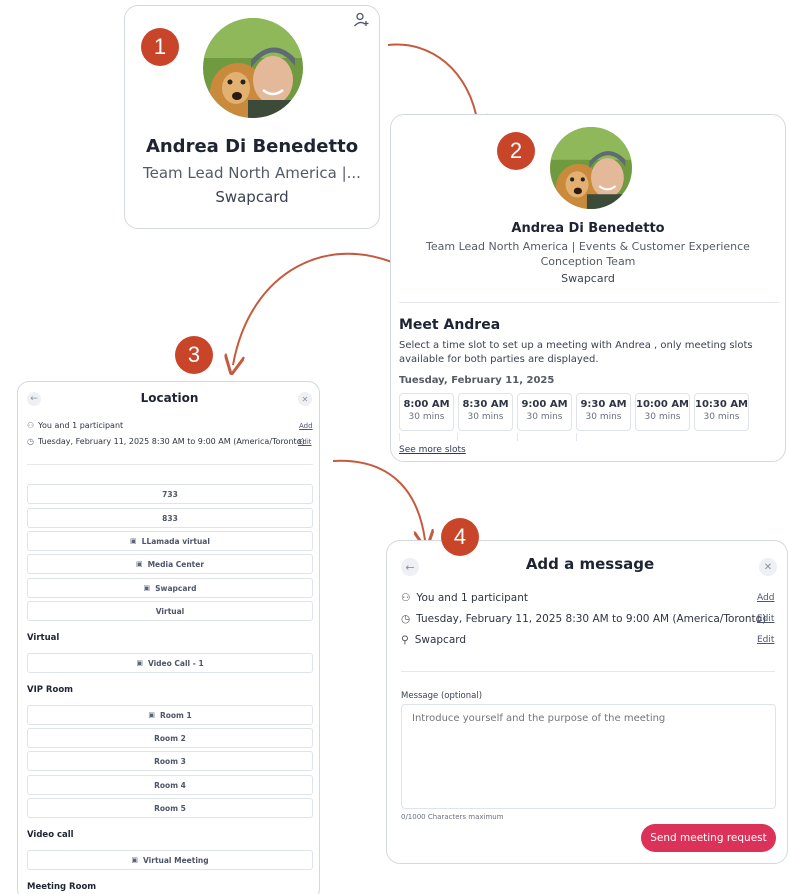 The image size is (788, 894). What do you see at coordinates (50, 835) in the screenshot?
I see `section-heading: Video call` at bounding box center [50, 835].